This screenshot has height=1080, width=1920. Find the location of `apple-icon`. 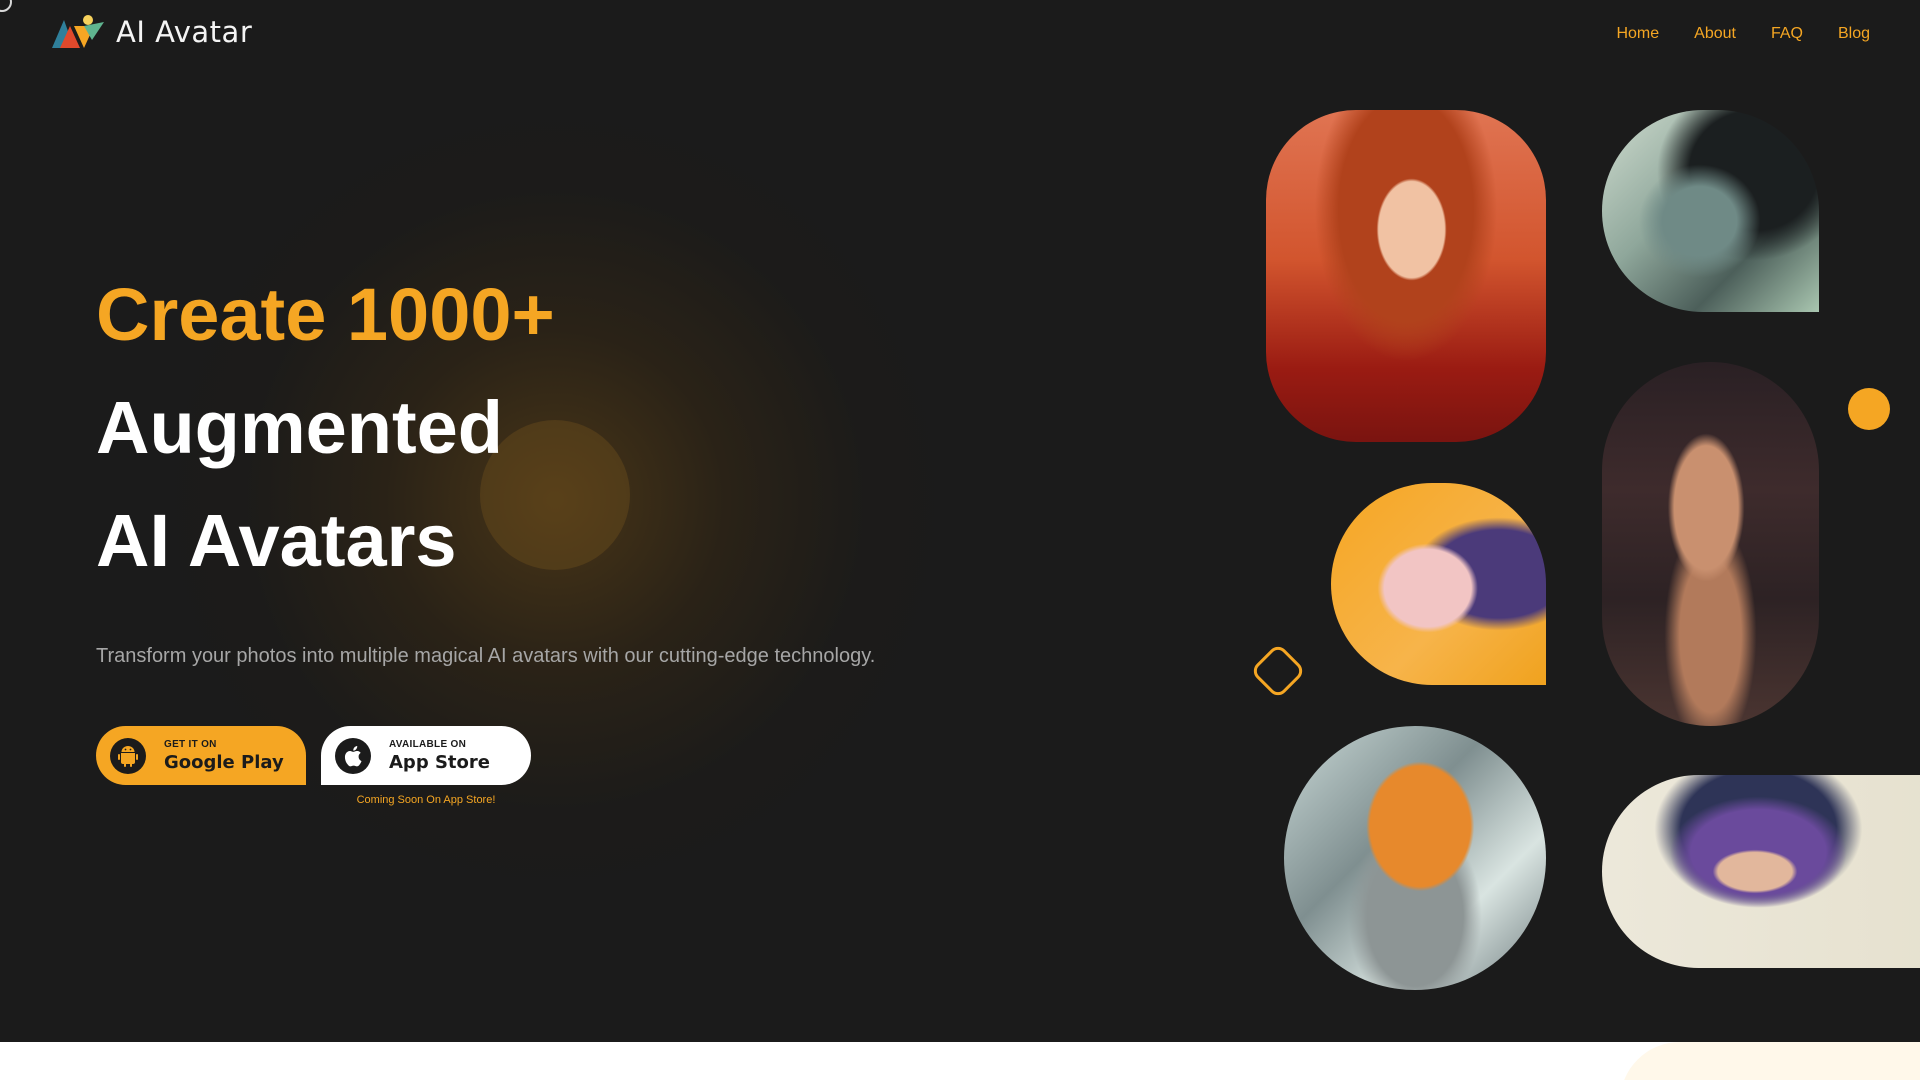

apple-icon is located at coordinates (353, 755).